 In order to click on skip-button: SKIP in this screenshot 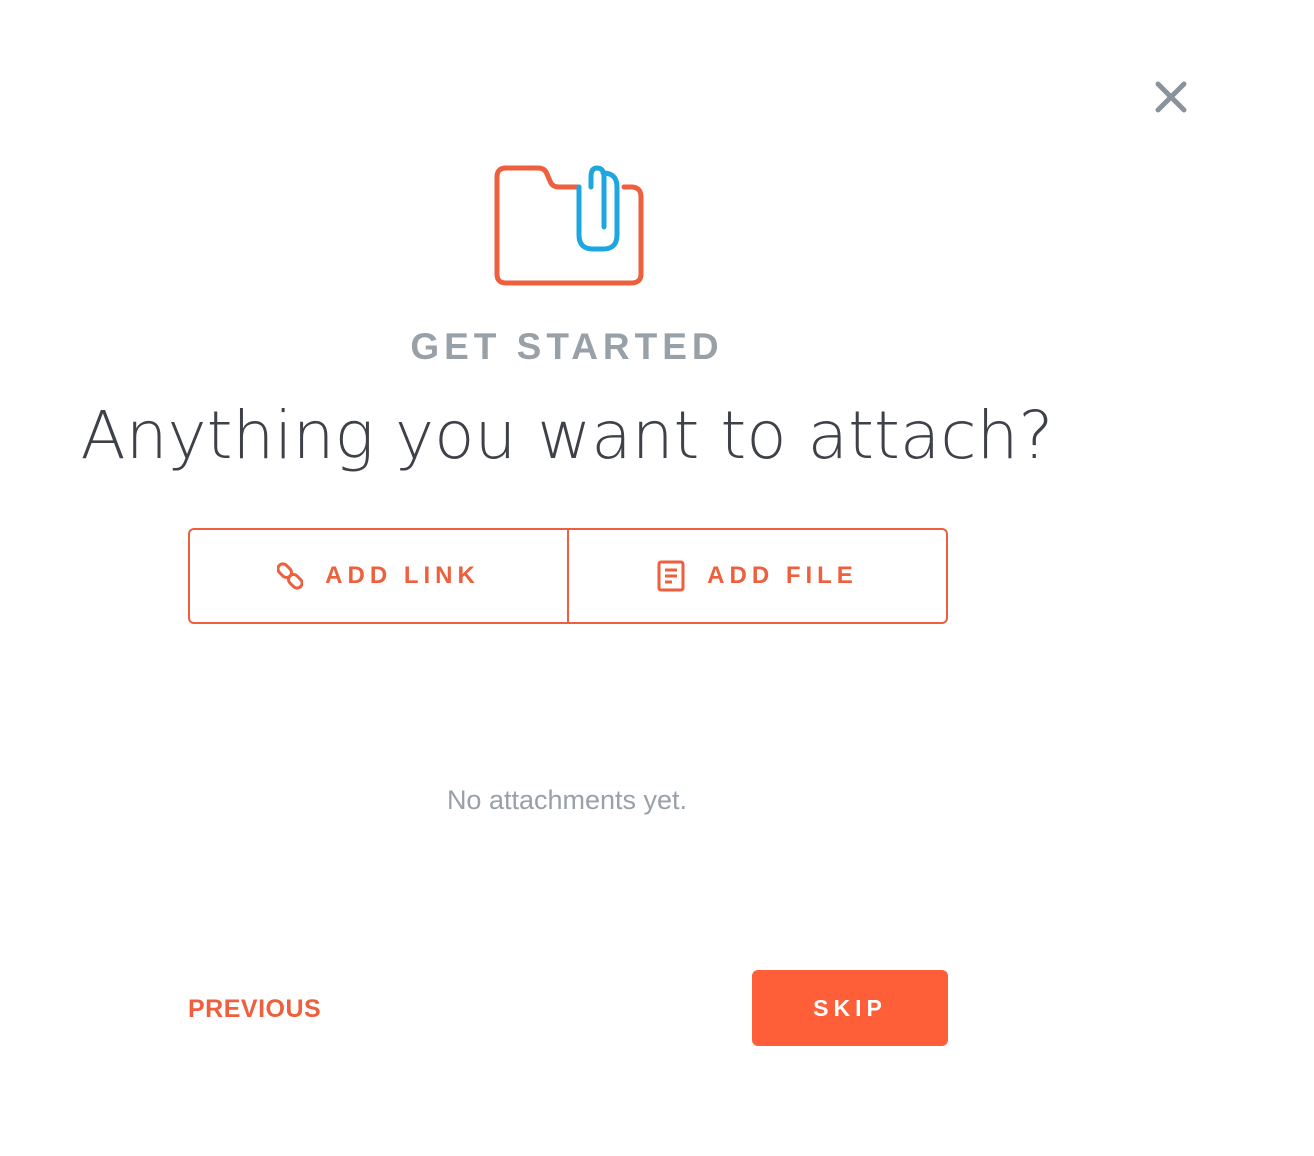, I will do `click(850, 1008)`.